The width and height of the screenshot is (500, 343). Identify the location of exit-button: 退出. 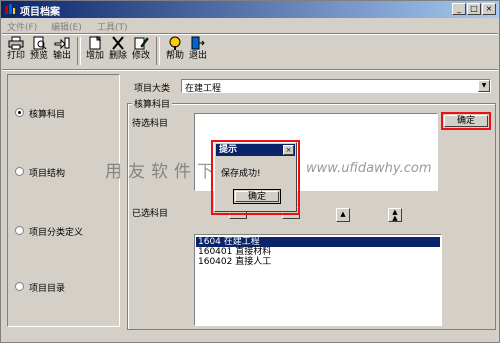
(198, 50).